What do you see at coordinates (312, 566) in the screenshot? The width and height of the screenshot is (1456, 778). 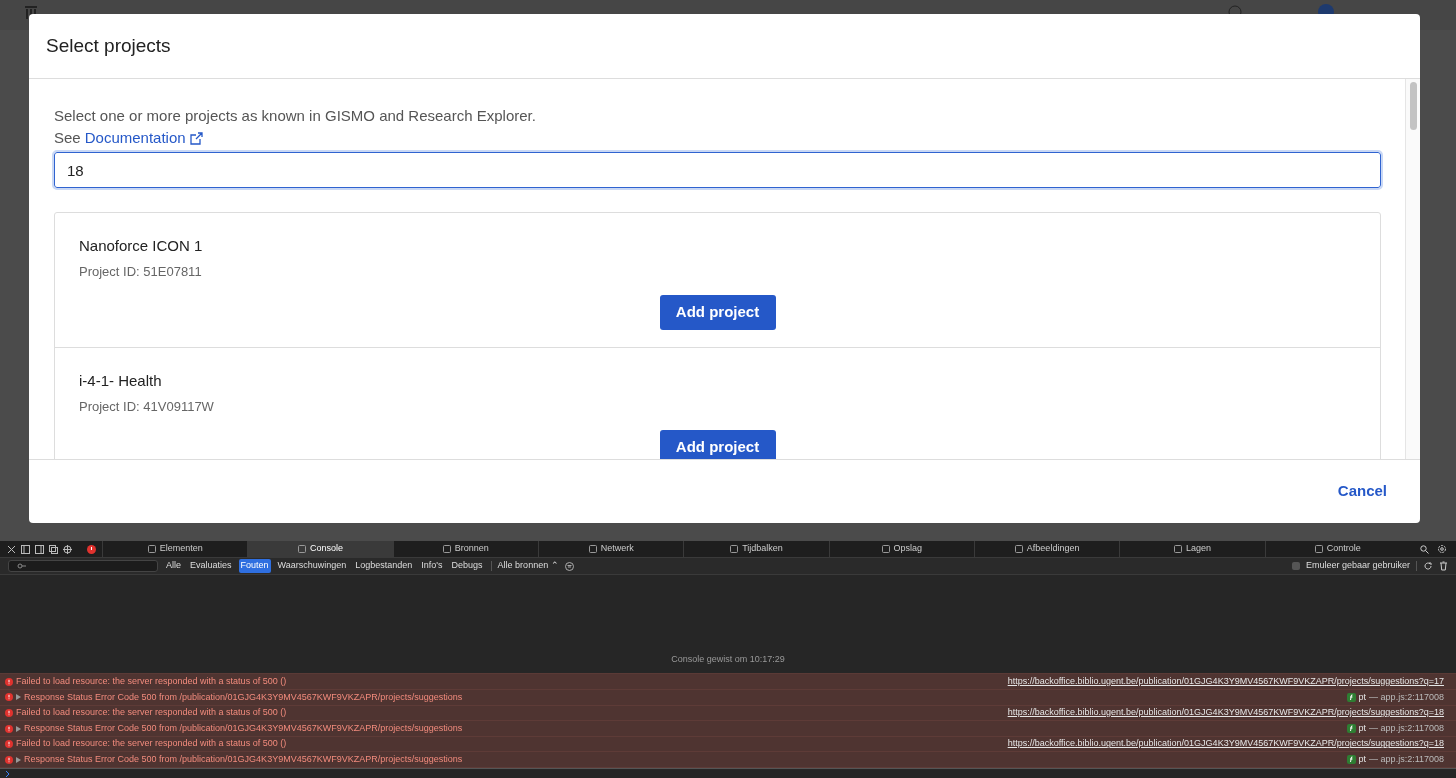 I see `filter-tab: Waarschuwingen` at bounding box center [312, 566].